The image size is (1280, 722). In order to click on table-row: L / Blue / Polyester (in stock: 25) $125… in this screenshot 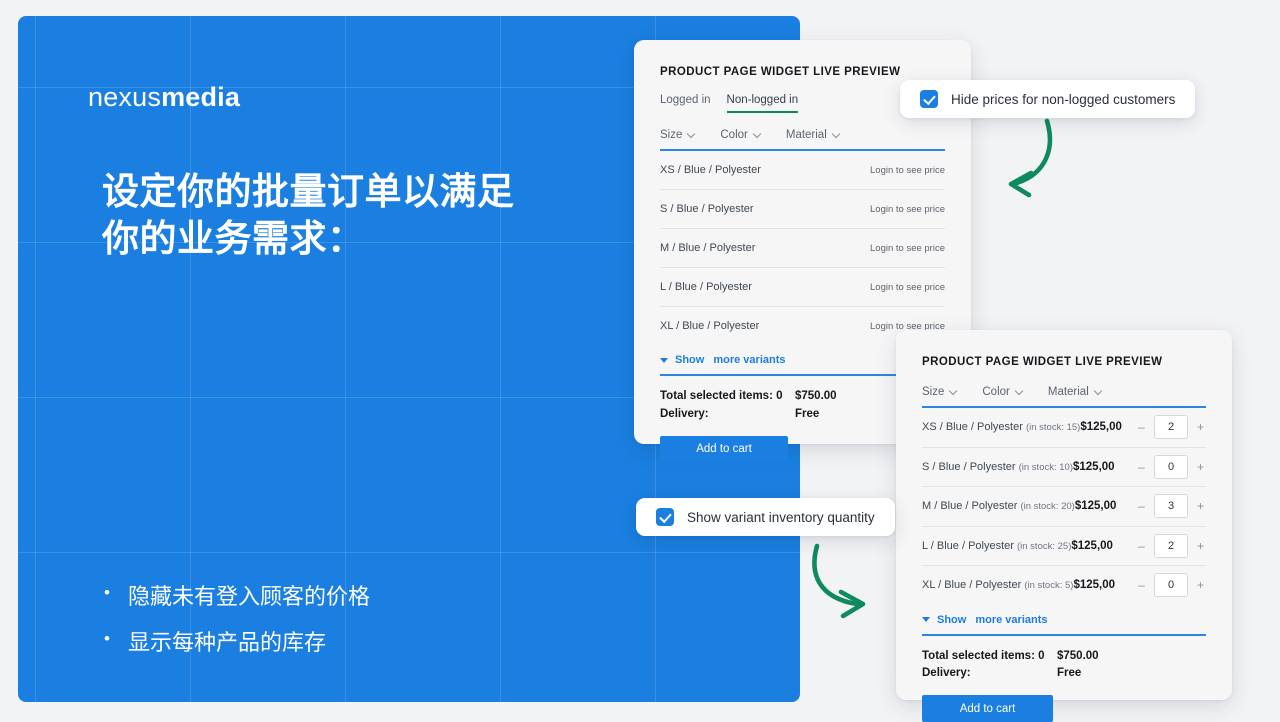, I will do `click(1064, 547)`.